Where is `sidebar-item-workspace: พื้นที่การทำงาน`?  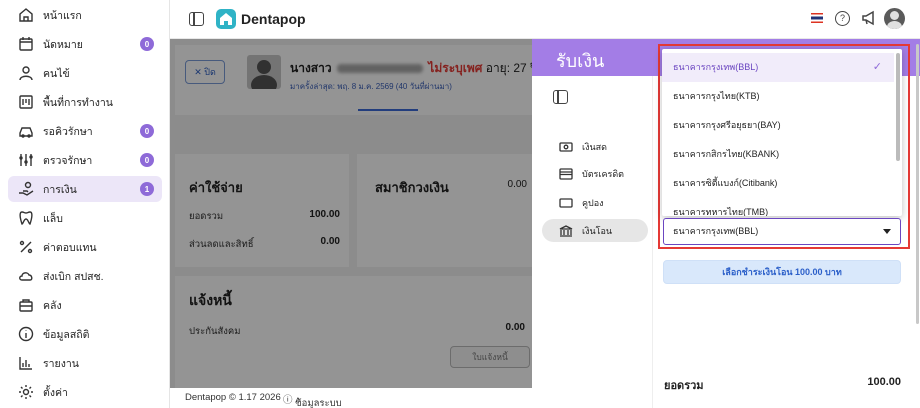
sidebar-item-workspace: พื้นที่การทำงาน is located at coordinates (85, 102).